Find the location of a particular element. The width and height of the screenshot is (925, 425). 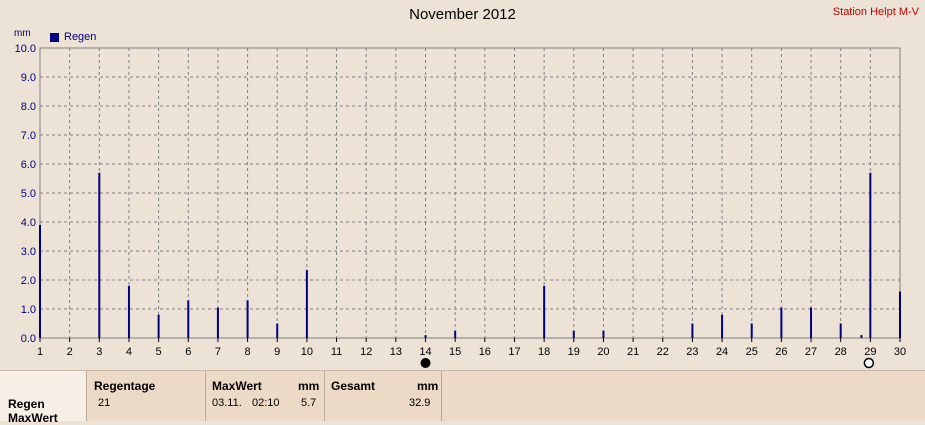

y-tick-label: 7.0 is located at coordinates (28, 136).